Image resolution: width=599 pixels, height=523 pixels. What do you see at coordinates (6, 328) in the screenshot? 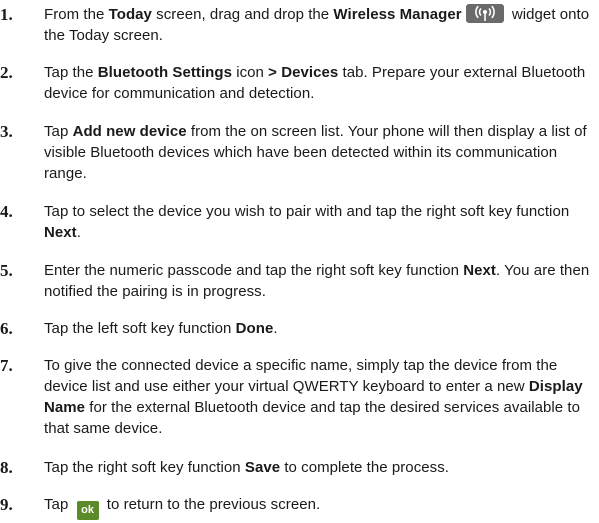
I see `step-number: 6.` at bounding box center [6, 328].